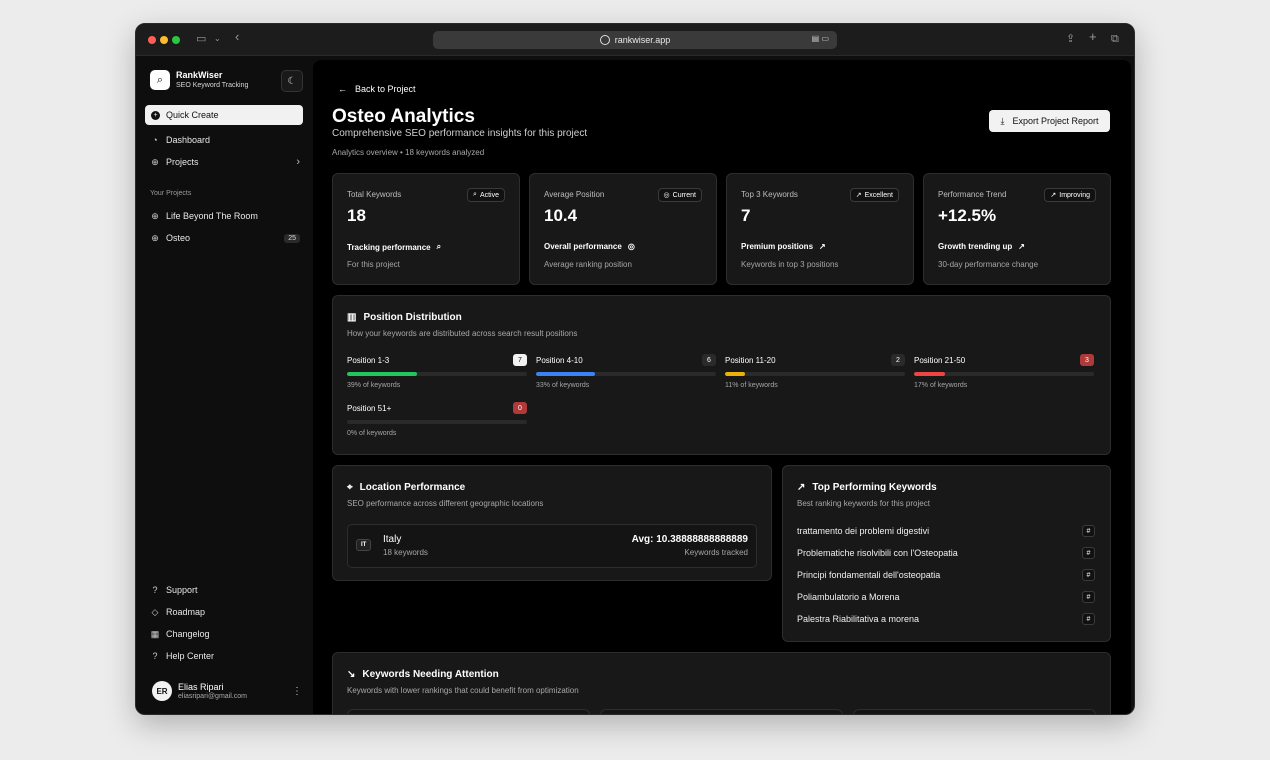  Describe the element at coordinates (351, 674) in the screenshot. I see `trend-down-icon: ↘` at that location.